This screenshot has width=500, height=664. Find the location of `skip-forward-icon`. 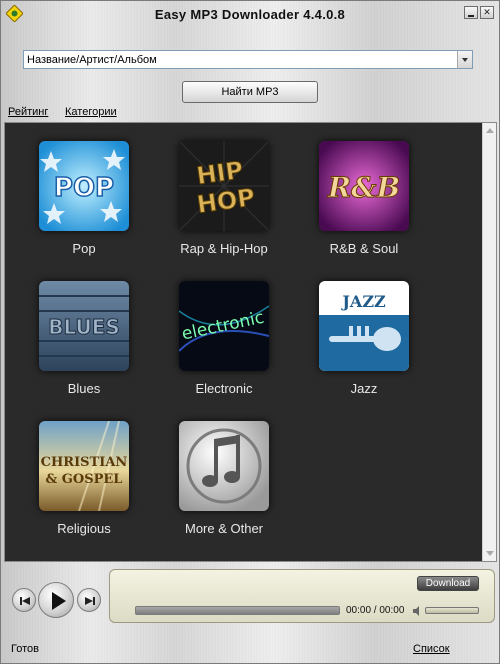

skip-forward-icon is located at coordinates (90, 601).